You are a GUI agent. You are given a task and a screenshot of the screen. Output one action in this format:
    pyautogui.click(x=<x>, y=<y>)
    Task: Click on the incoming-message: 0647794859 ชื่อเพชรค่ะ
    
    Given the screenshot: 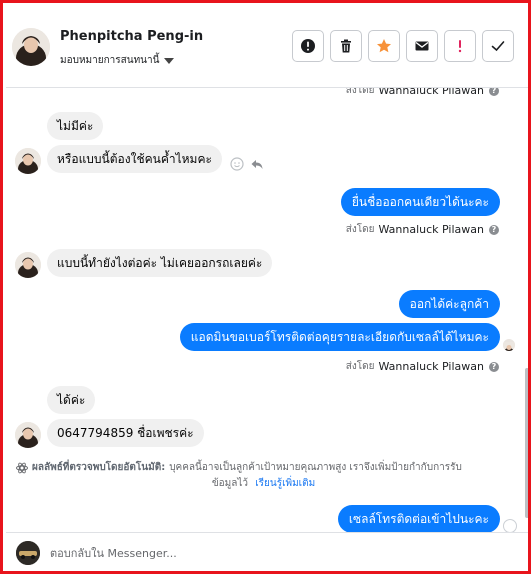 What is the action you would take?
    pyautogui.click(x=125, y=433)
    